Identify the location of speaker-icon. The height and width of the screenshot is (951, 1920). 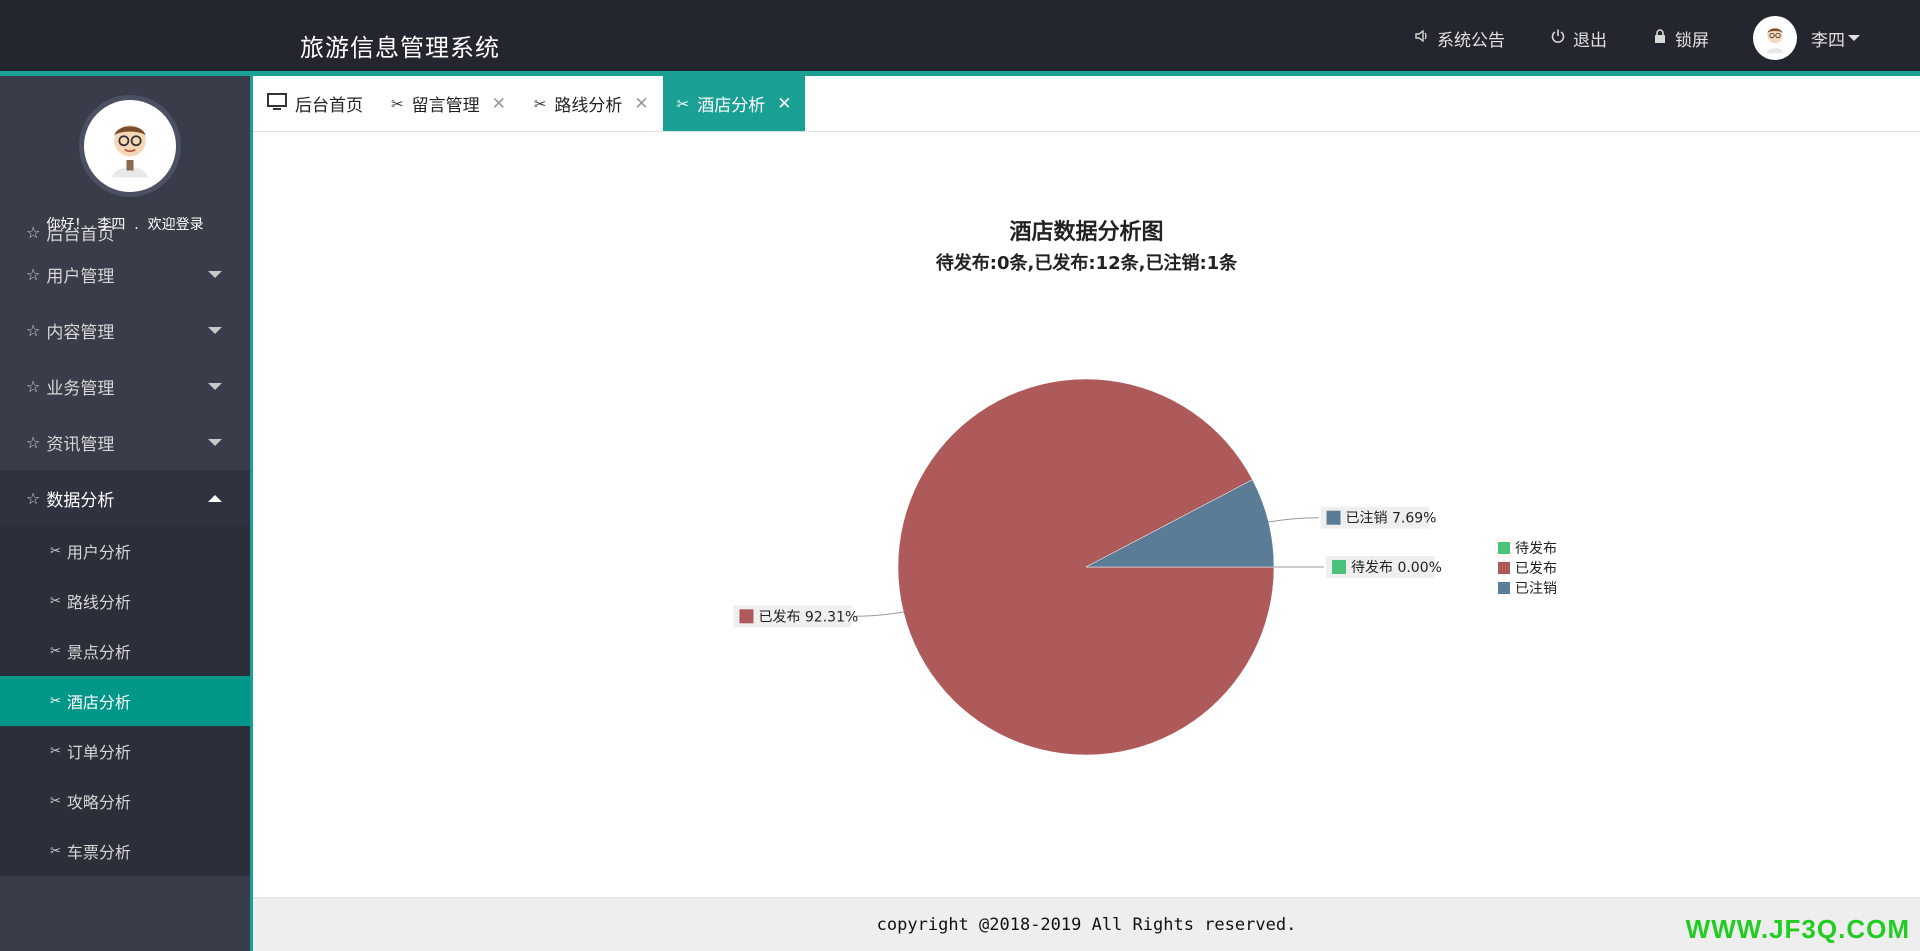
(1422, 38).